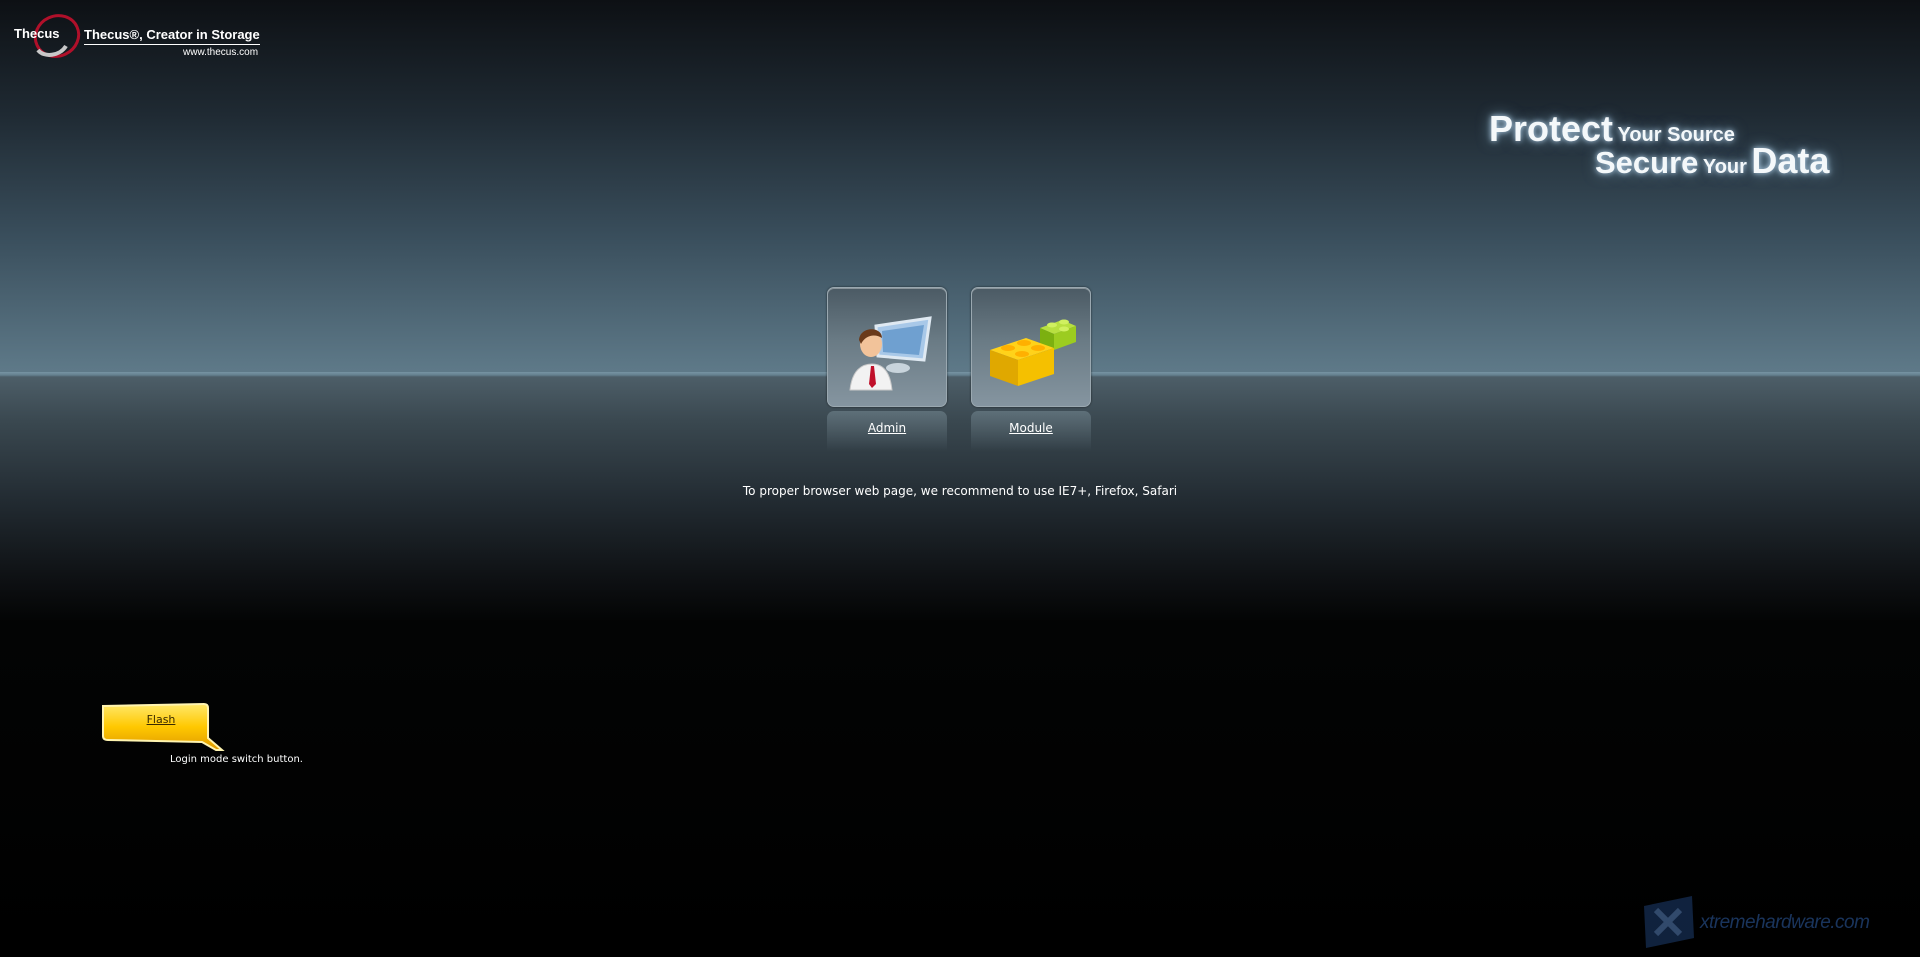 Image resolution: width=1920 pixels, height=957 pixels. Describe the element at coordinates (1790, 160) in the screenshot. I see `slogan-word: Data` at that location.